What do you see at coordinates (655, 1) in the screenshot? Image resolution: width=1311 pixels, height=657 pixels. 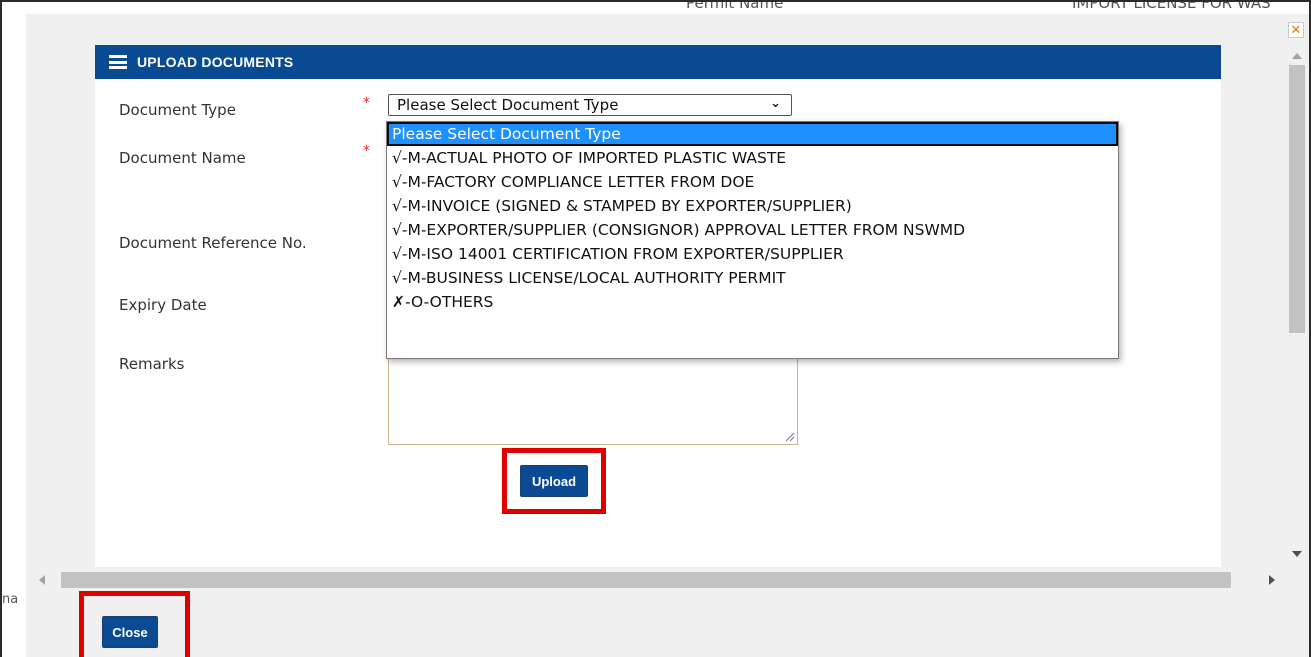 I see `screen-border-top` at bounding box center [655, 1].